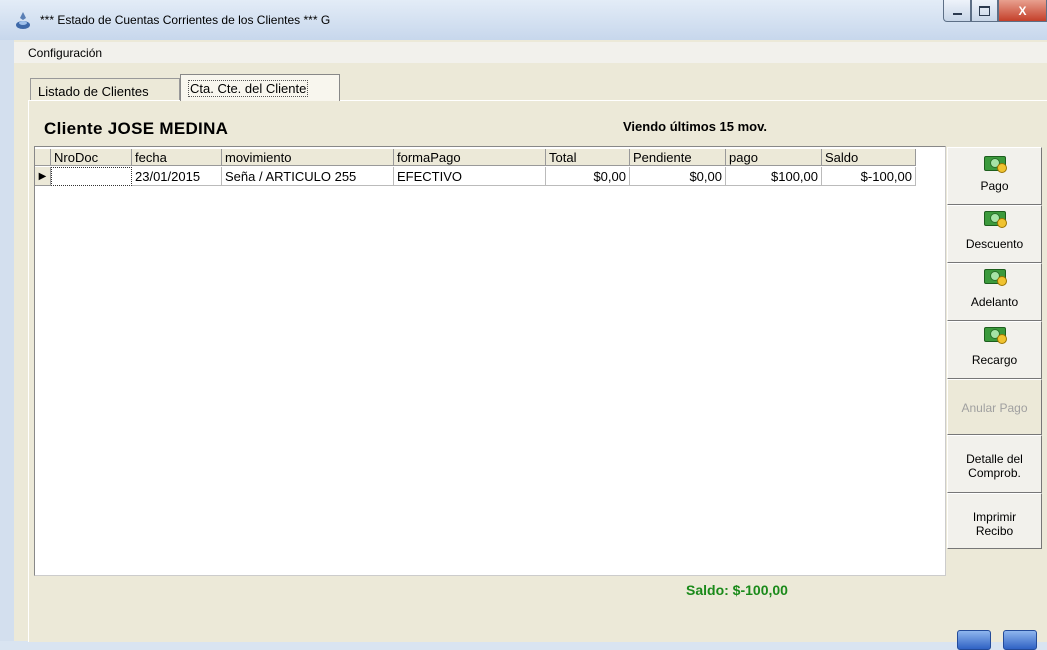  I want to click on cell-saldo: $-100,00, so click(869, 176).